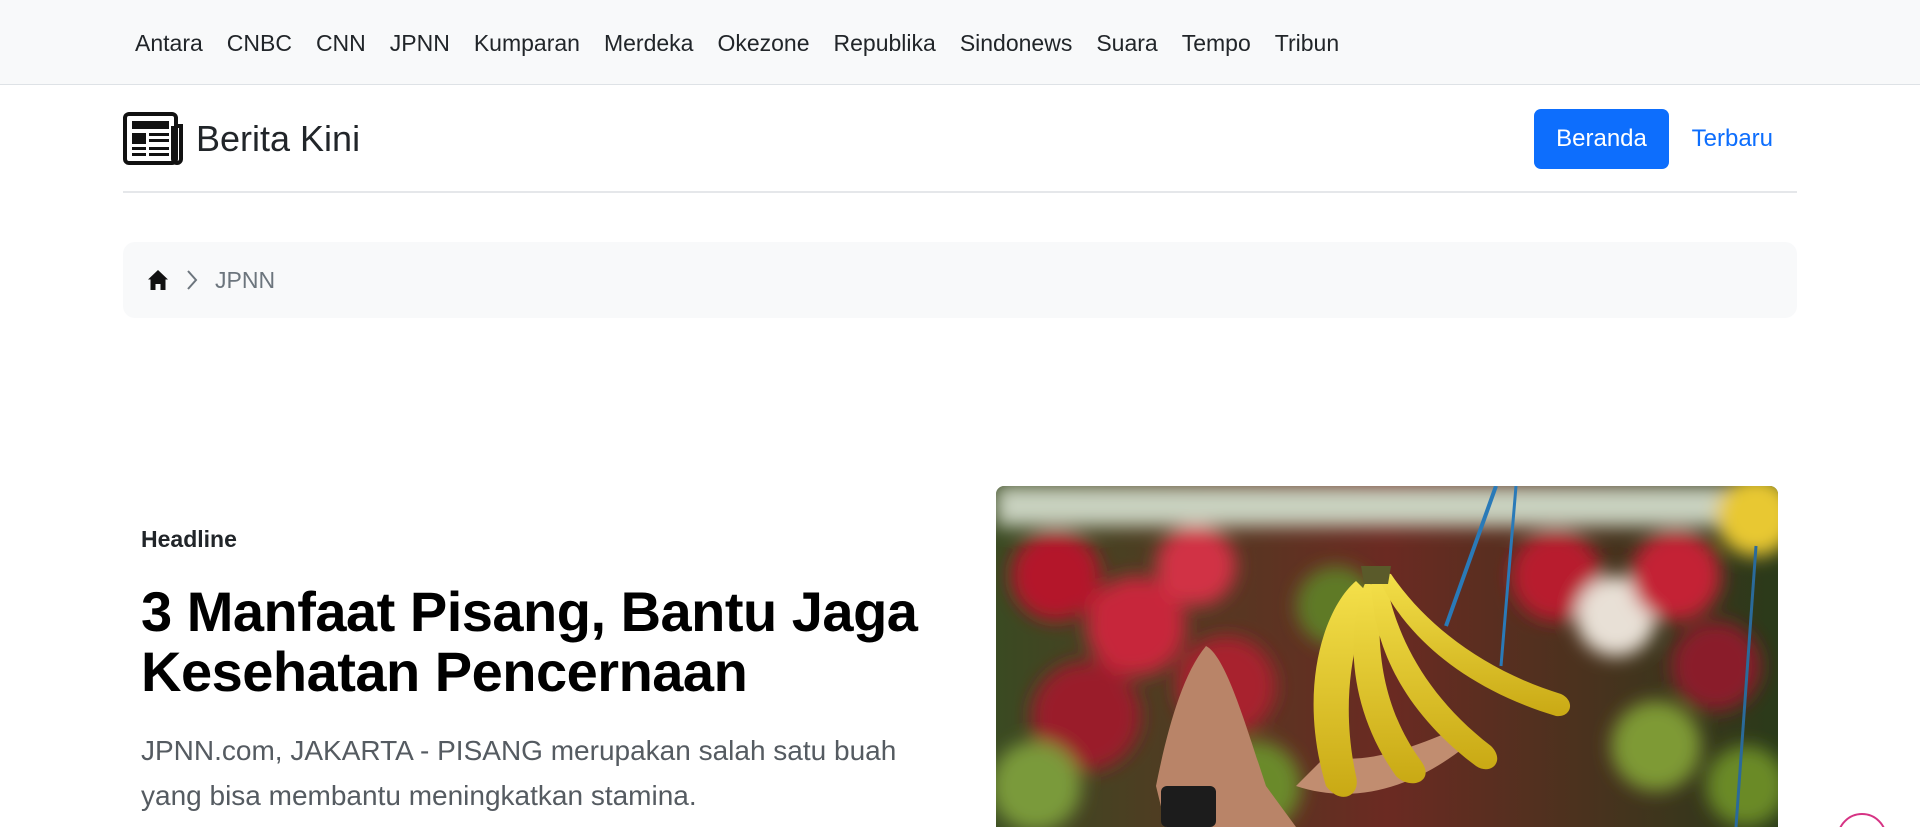 This screenshot has width=1920, height=827. Describe the element at coordinates (648, 43) in the screenshot. I see `source-nav-item: Merdeka` at that location.